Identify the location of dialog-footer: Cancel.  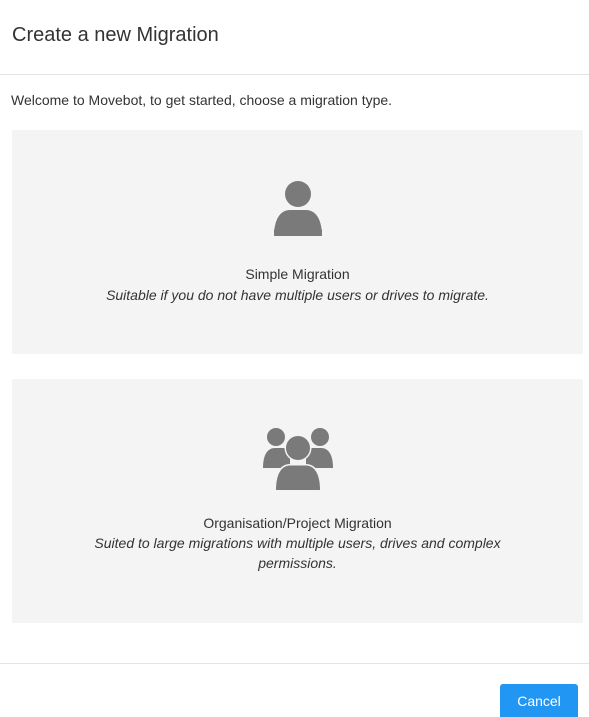
(294, 690).